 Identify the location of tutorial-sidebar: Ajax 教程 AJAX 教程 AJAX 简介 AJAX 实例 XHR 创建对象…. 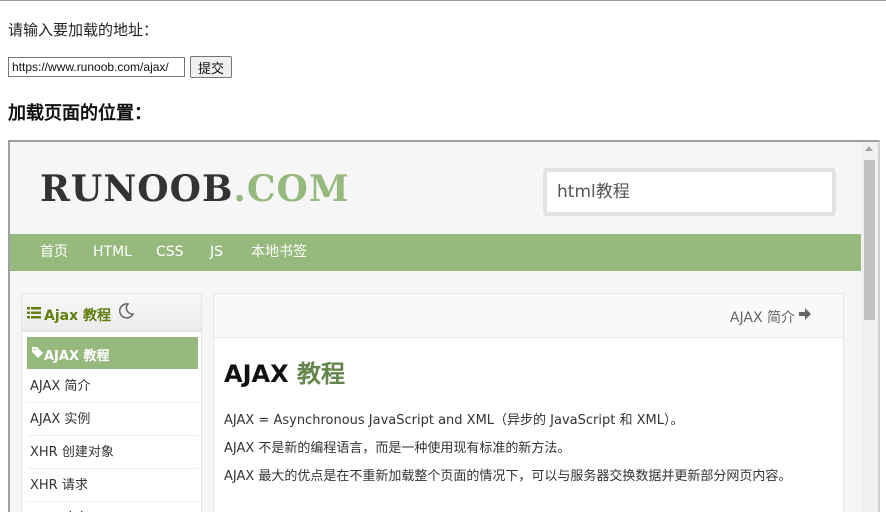
(111, 402).